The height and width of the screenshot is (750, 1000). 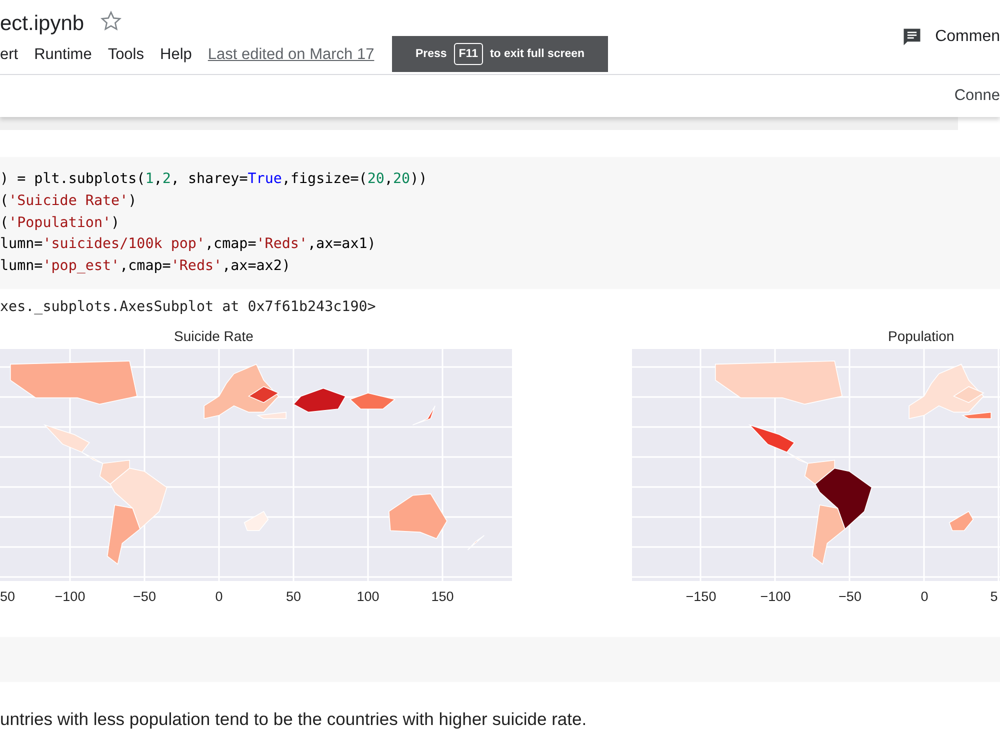 I want to click on chart-title: Population, so click(x=921, y=336).